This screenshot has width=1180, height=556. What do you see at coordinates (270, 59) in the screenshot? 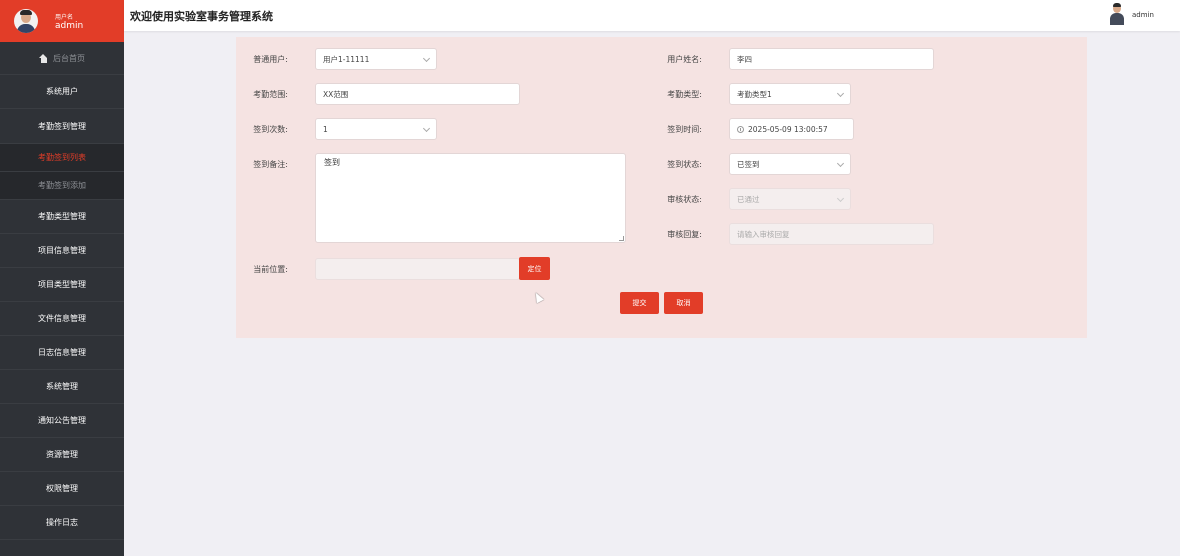
I see `user-select-label: 普通用户:` at bounding box center [270, 59].